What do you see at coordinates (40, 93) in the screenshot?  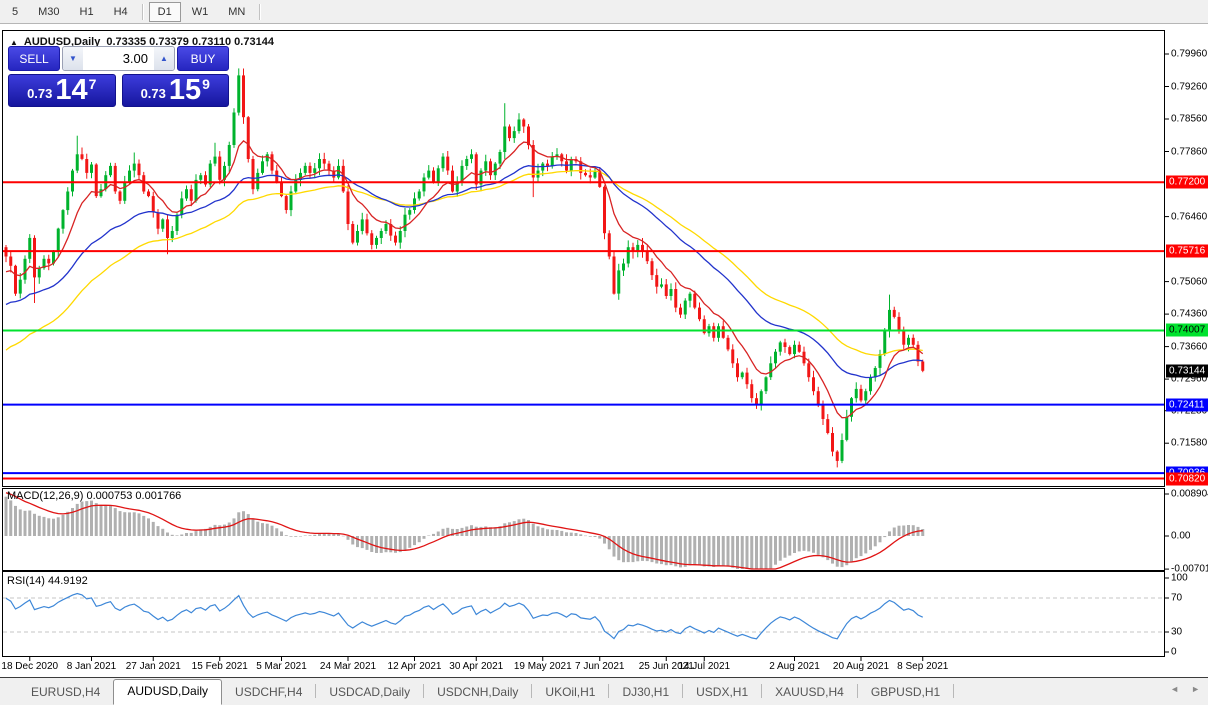 I see `bid-price-prefix: 0.73` at bounding box center [40, 93].